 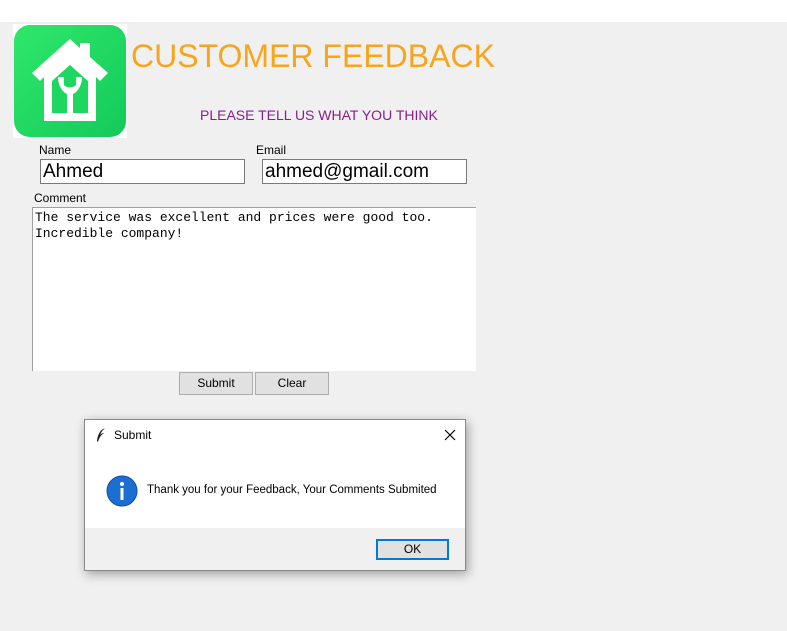 What do you see at coordinates (101, 437) in the screenshot?
I see `feather-icon` at bounding box center [101, 437].